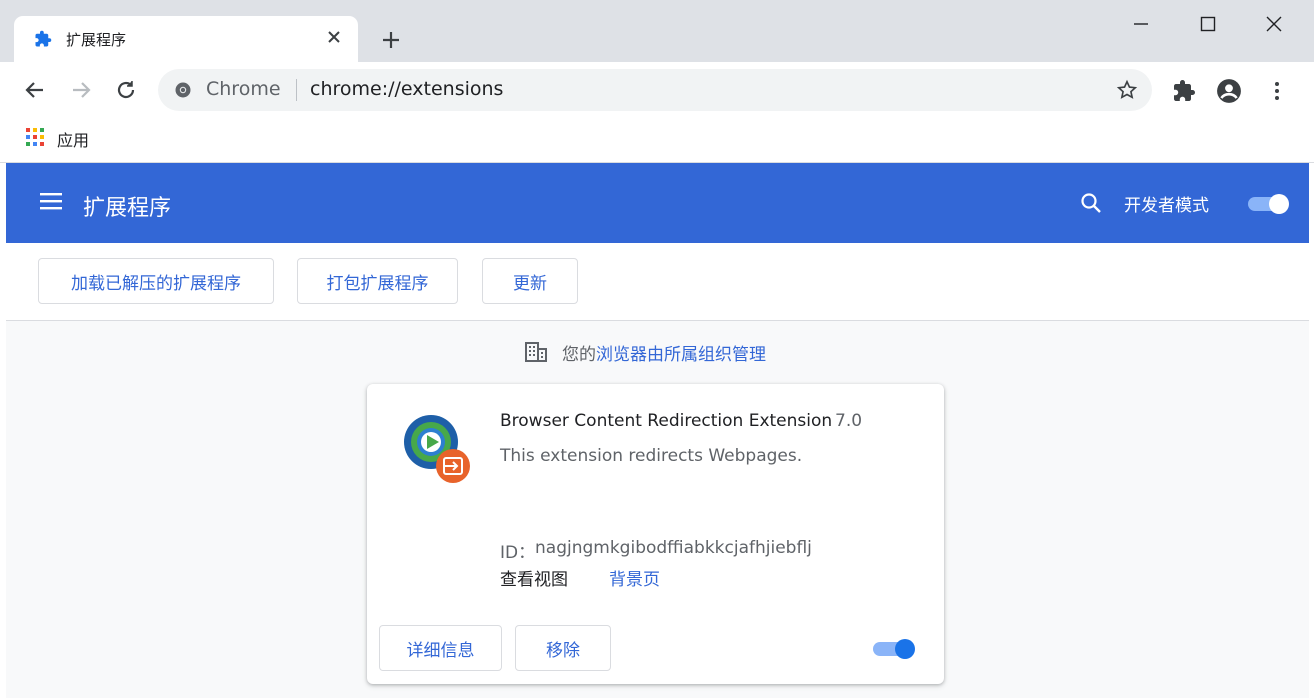  What do you see at coordinates (894, 649) in the screenshot?
I see `extension-enable-toggle` at bounding box center [894, 649].